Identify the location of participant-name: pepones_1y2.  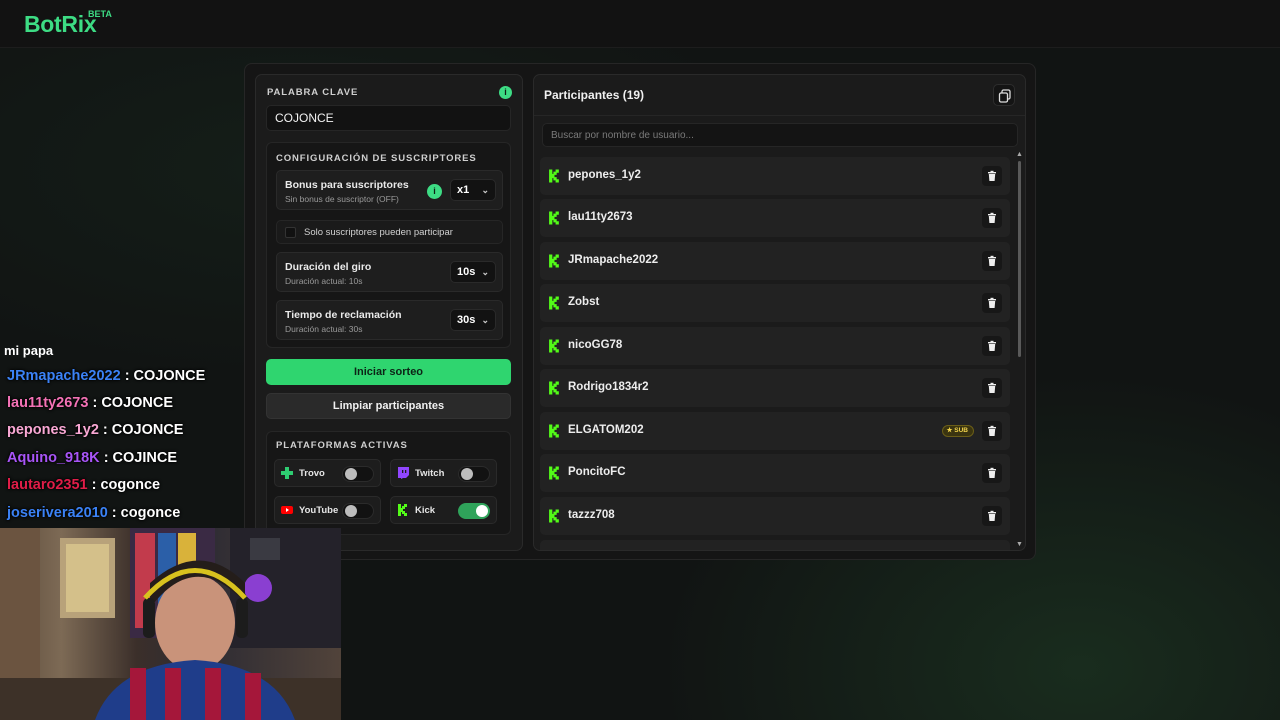
(604, 175).